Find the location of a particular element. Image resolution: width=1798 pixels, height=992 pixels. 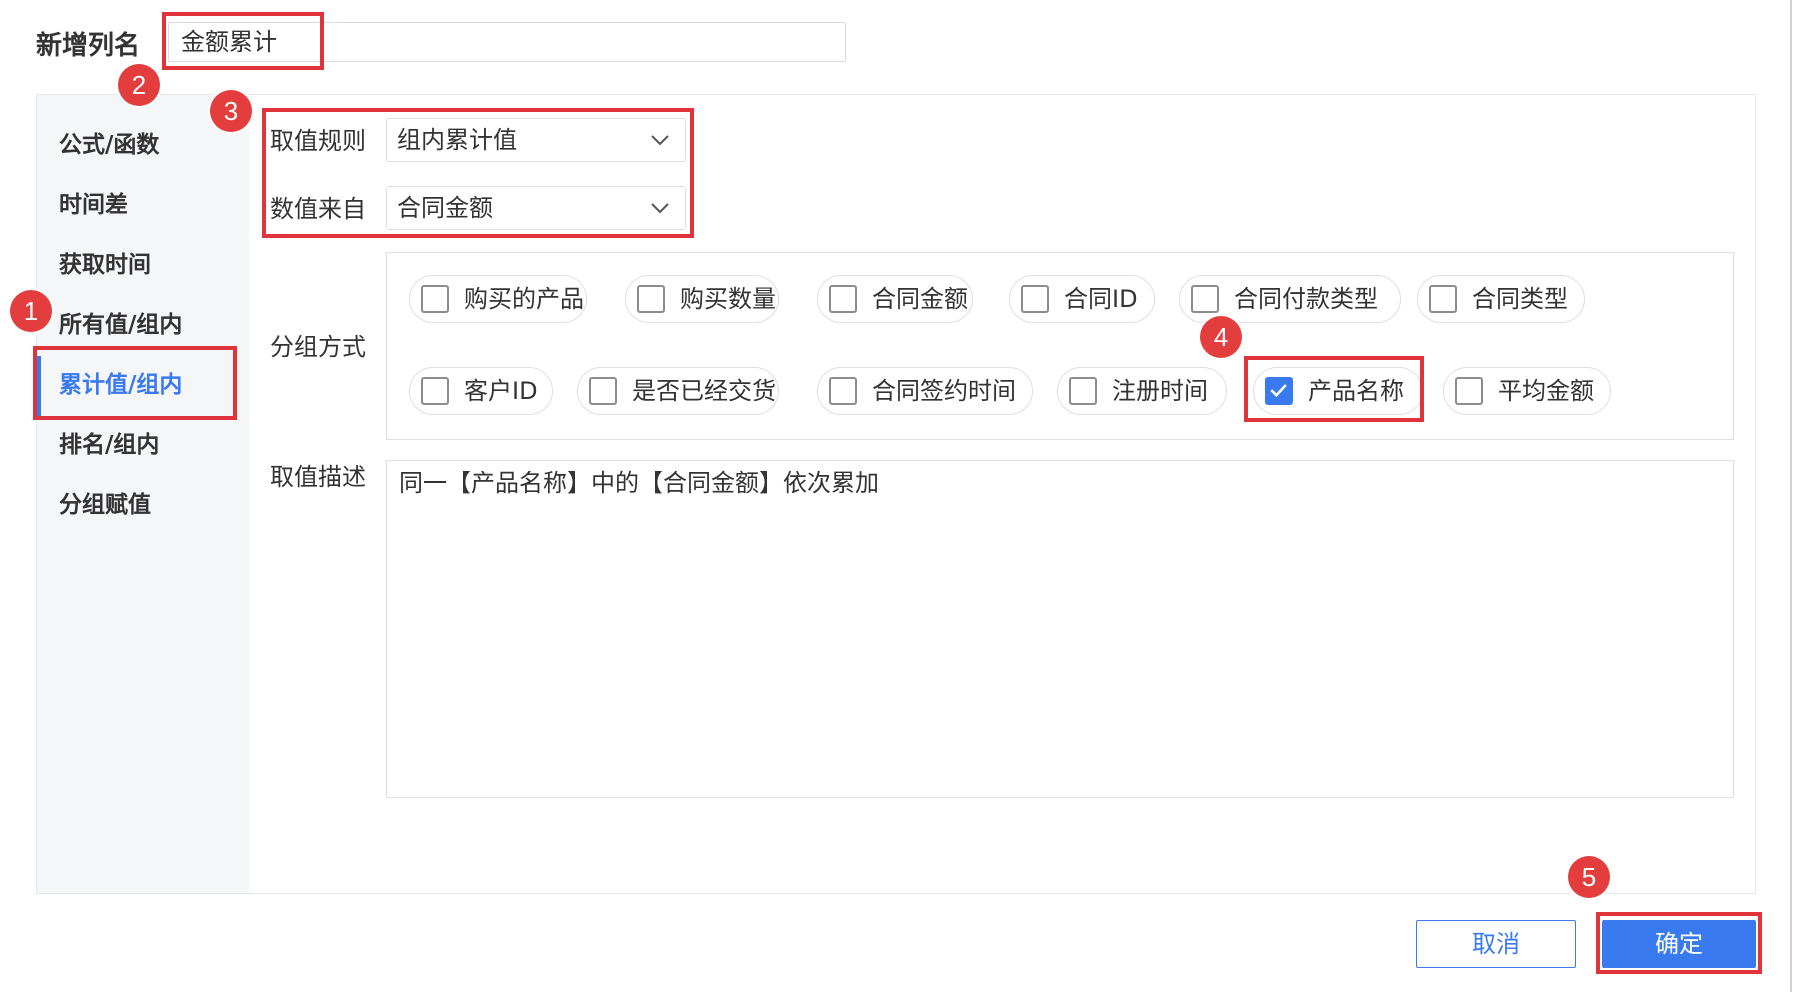

annotation-box-rule is located at coordinates (478, 173).